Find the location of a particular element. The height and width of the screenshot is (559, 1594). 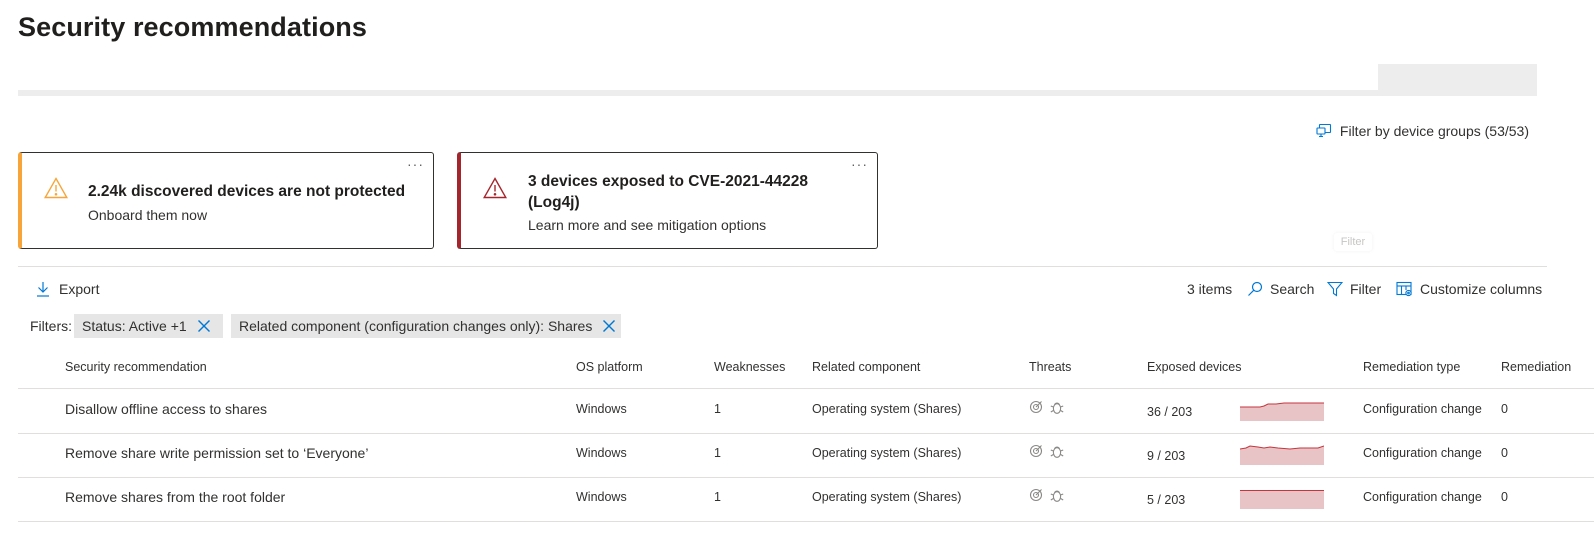

search-button: Search is located at coordinates (1280, 289).